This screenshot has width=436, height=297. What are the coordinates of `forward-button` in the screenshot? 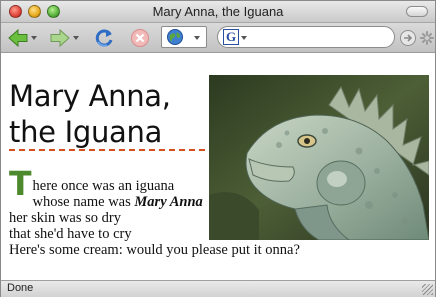 It's located at (64, 38).